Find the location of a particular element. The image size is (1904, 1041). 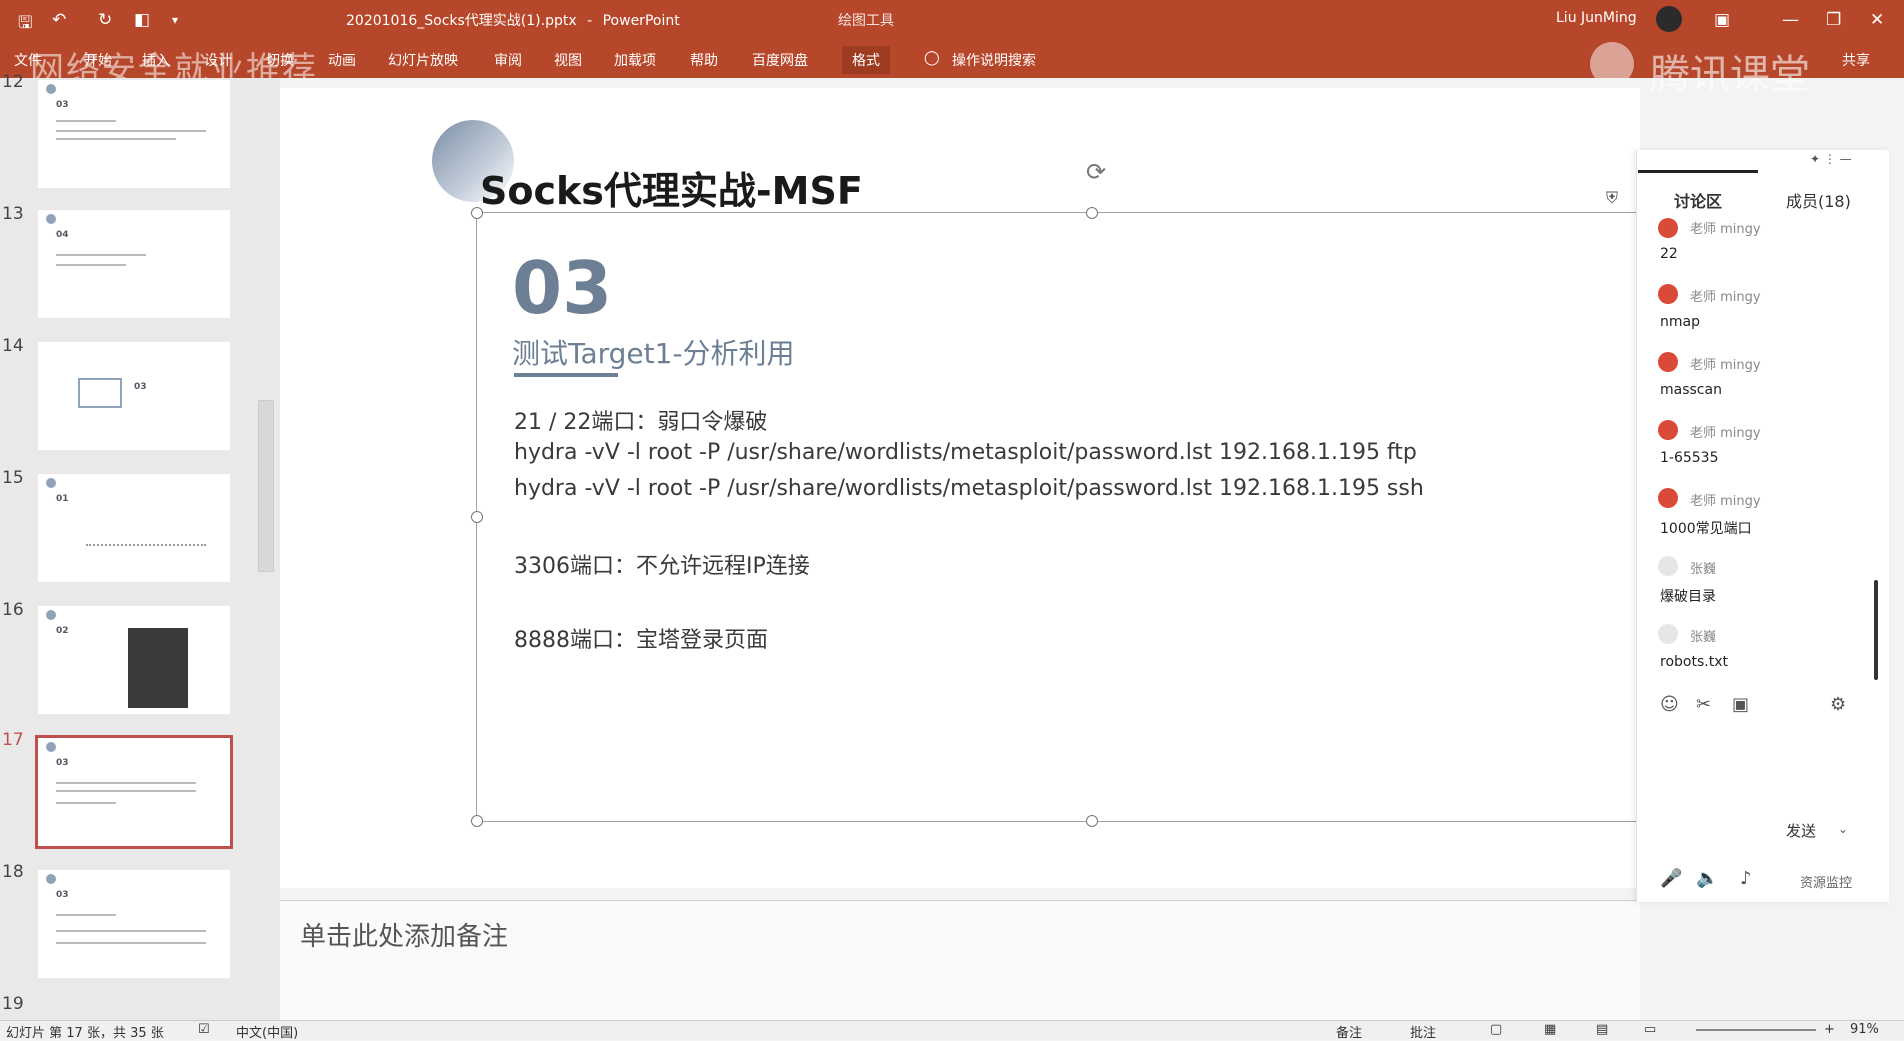

emoji-icon: ☺ is located at coordinates (1669, 704).